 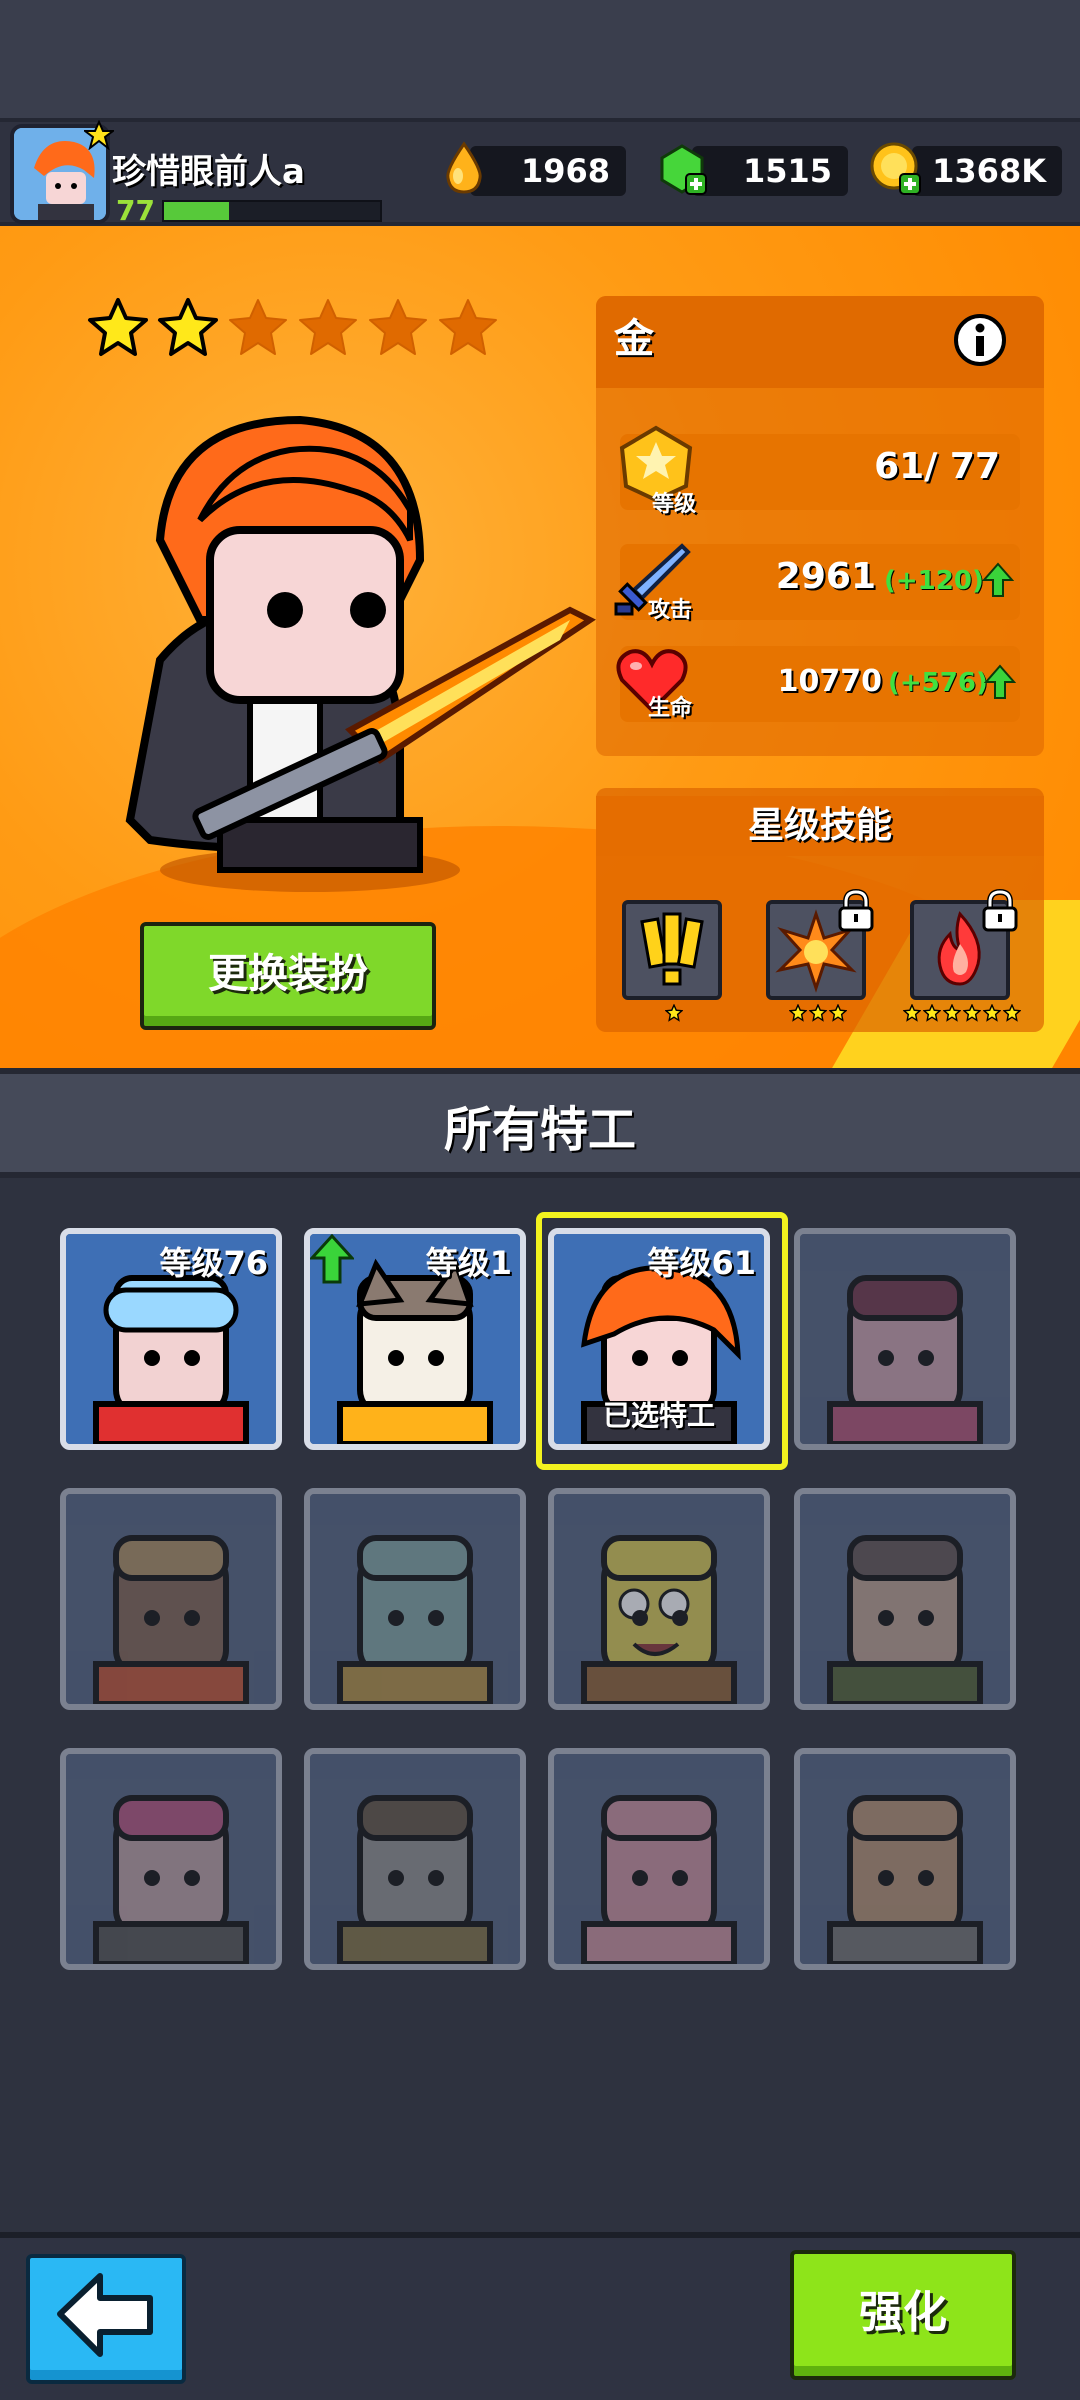 I want to click on star-skills-title: 星级技能, so click(x=820, y=826).